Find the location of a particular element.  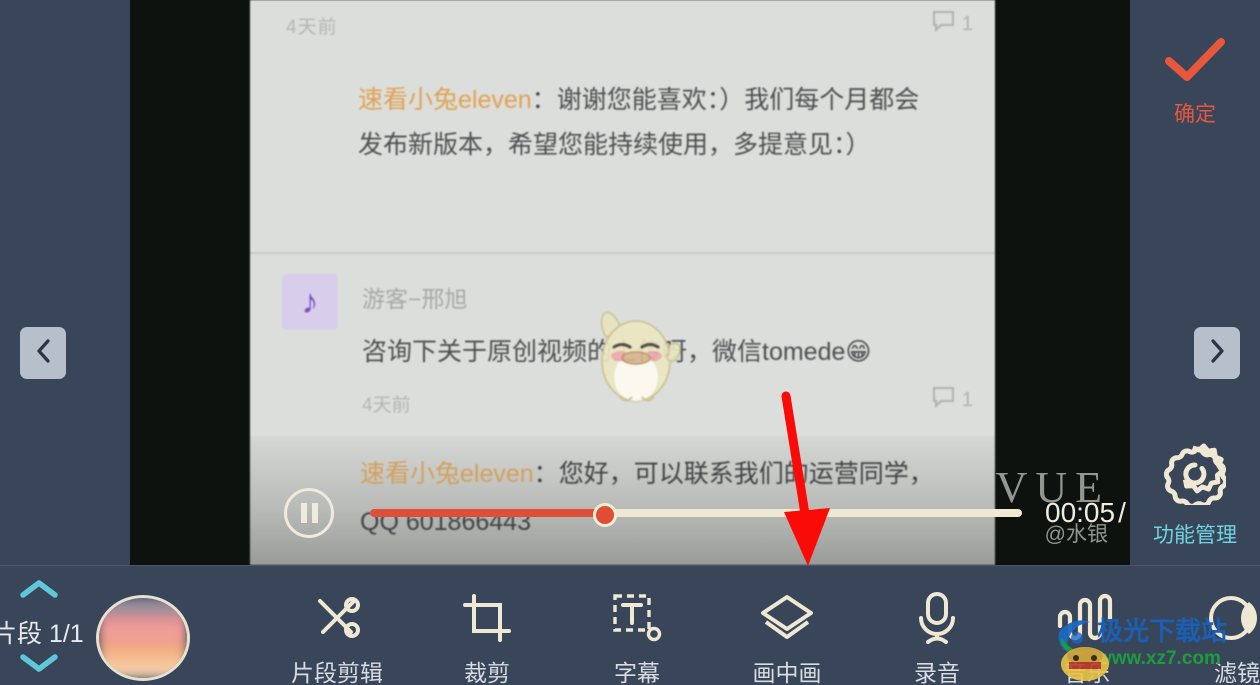

post-username: 游客−邢旭 is located at coordinates (415, 299).